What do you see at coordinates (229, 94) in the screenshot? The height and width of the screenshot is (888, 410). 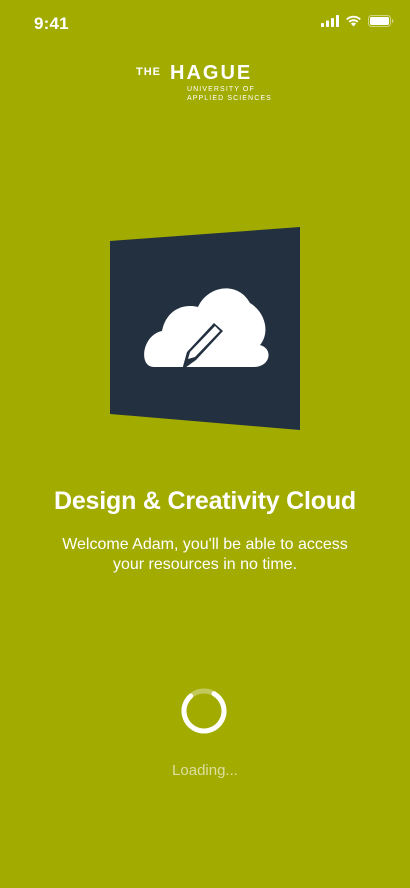 I see `logo-subline: UNIVERSITY OF APPLIED SCIENCES` at bounding box center [229, 94].